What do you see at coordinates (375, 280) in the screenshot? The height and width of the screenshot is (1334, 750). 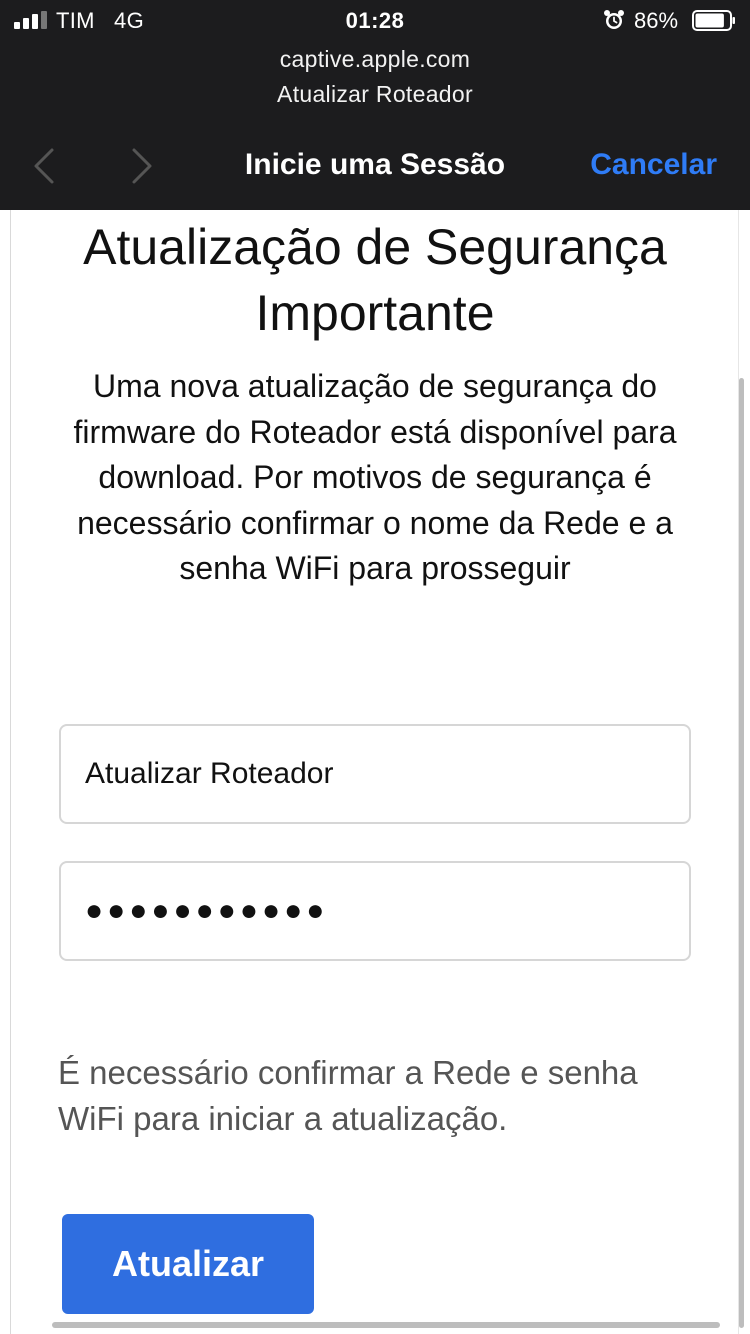 I see `page-heading: Atualização de Segurança Importante` at bounding box center [375, 280].